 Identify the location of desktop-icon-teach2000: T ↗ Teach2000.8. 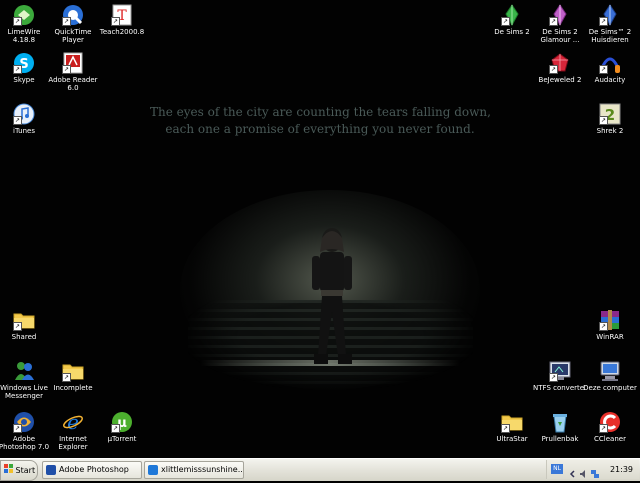
(122, 20).